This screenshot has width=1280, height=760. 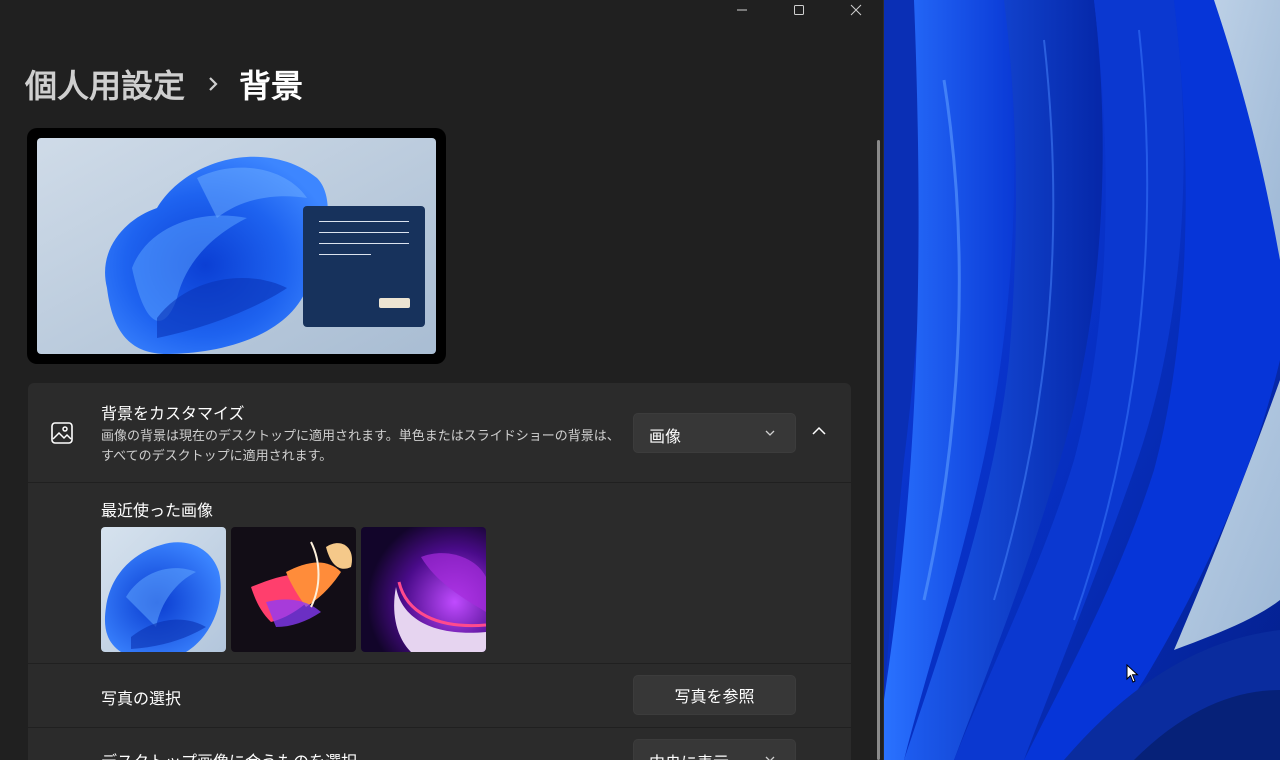 What do you see at coordinates (714, 433) in the screenshot?
I see `background-type-dropdown: 画像` at bounding box center [714, 433].